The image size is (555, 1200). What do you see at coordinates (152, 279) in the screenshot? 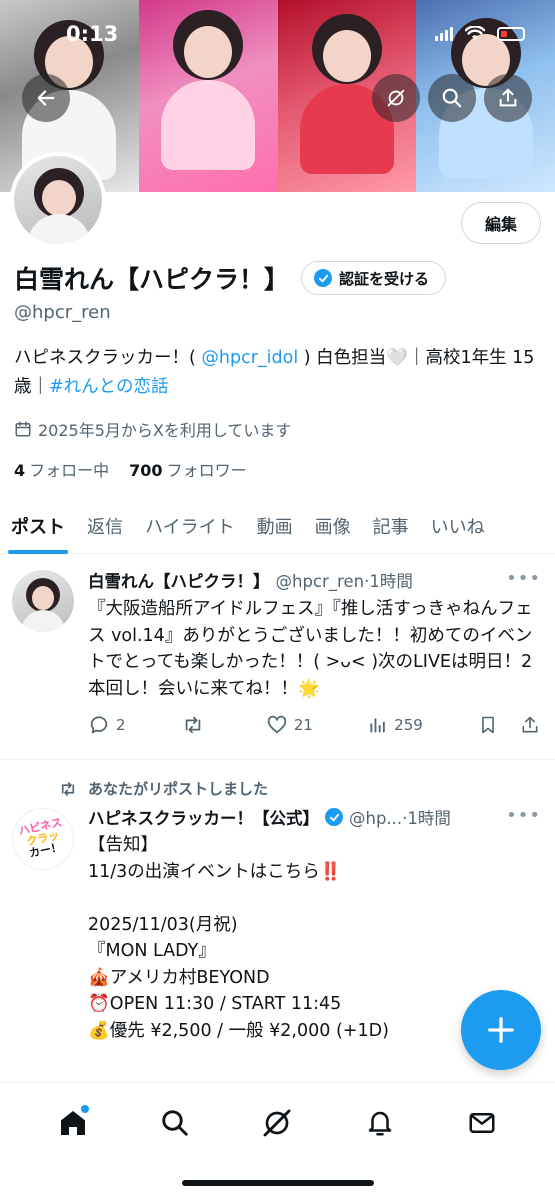
I see `display-name: 白雪れん【ハピクラ！】` at bounding box center [152, 279].